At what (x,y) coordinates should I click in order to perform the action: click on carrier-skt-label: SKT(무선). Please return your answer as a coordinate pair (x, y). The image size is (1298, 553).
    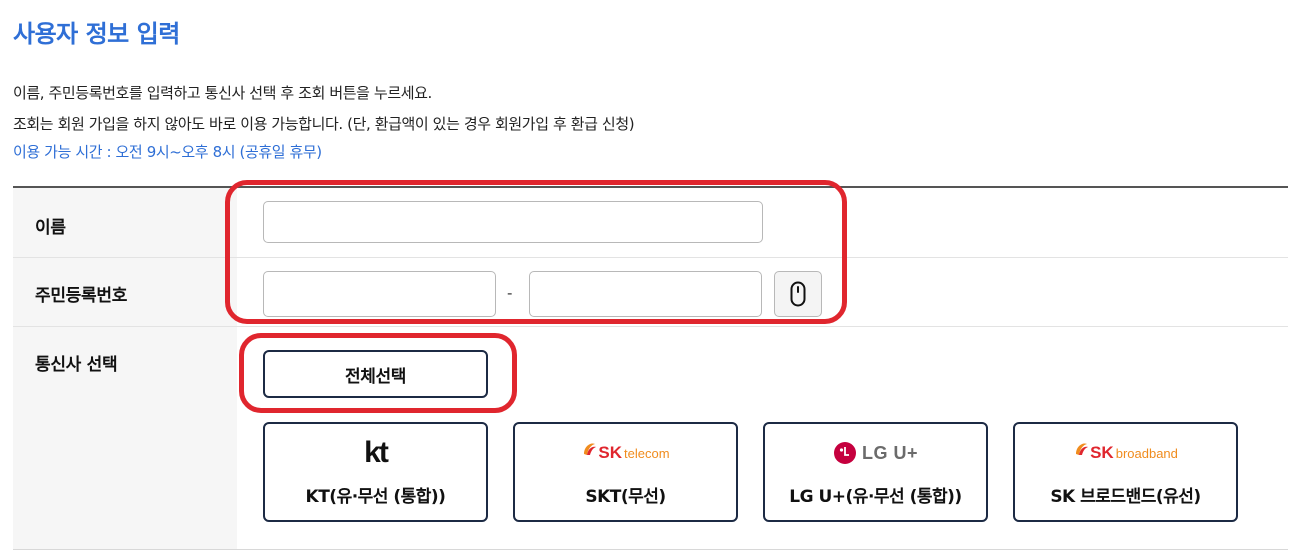
    Looking at the image, I should click on (625, 497).